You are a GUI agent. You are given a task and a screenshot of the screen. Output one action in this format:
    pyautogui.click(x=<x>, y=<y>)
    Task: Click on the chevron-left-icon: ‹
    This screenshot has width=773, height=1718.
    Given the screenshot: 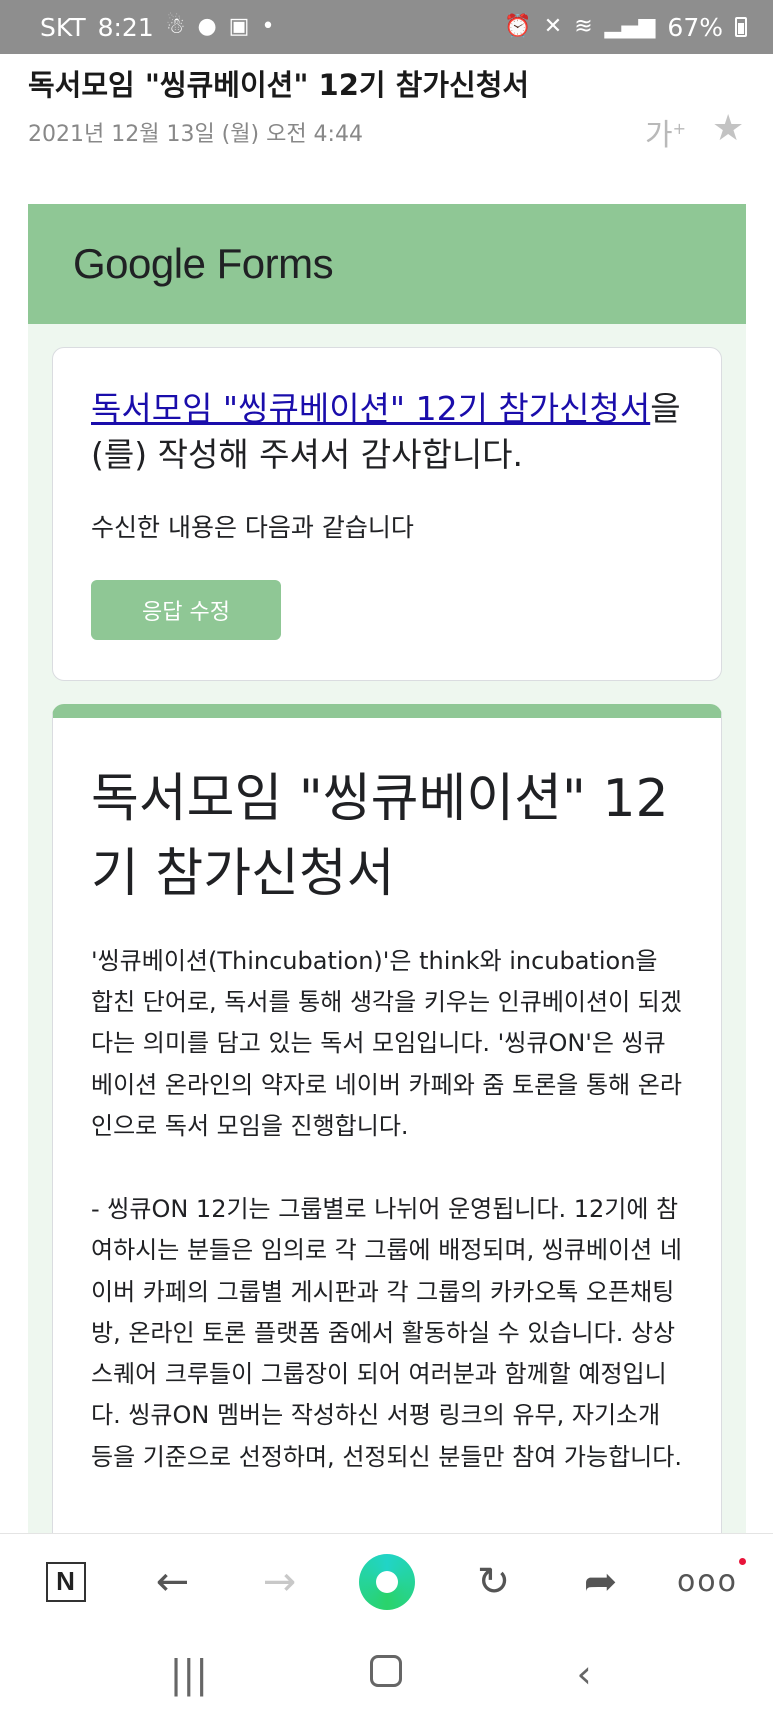 What is the action you would take?
    pyautogui.click(x=584, y=1673)
    